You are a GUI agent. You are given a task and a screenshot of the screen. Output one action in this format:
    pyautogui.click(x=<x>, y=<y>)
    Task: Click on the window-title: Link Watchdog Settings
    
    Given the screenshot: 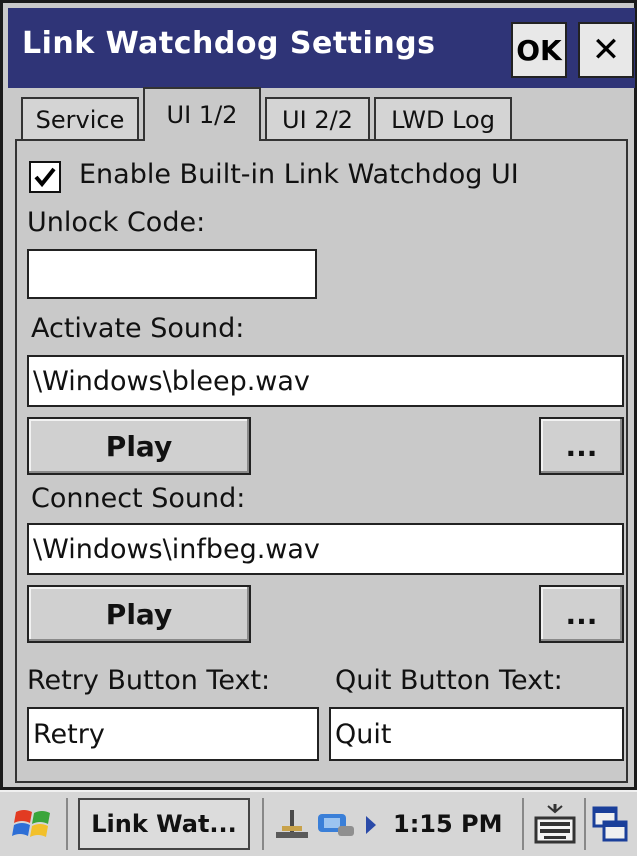 What is the action you would take?
    pyautogui.click(x=229, y=43)
    